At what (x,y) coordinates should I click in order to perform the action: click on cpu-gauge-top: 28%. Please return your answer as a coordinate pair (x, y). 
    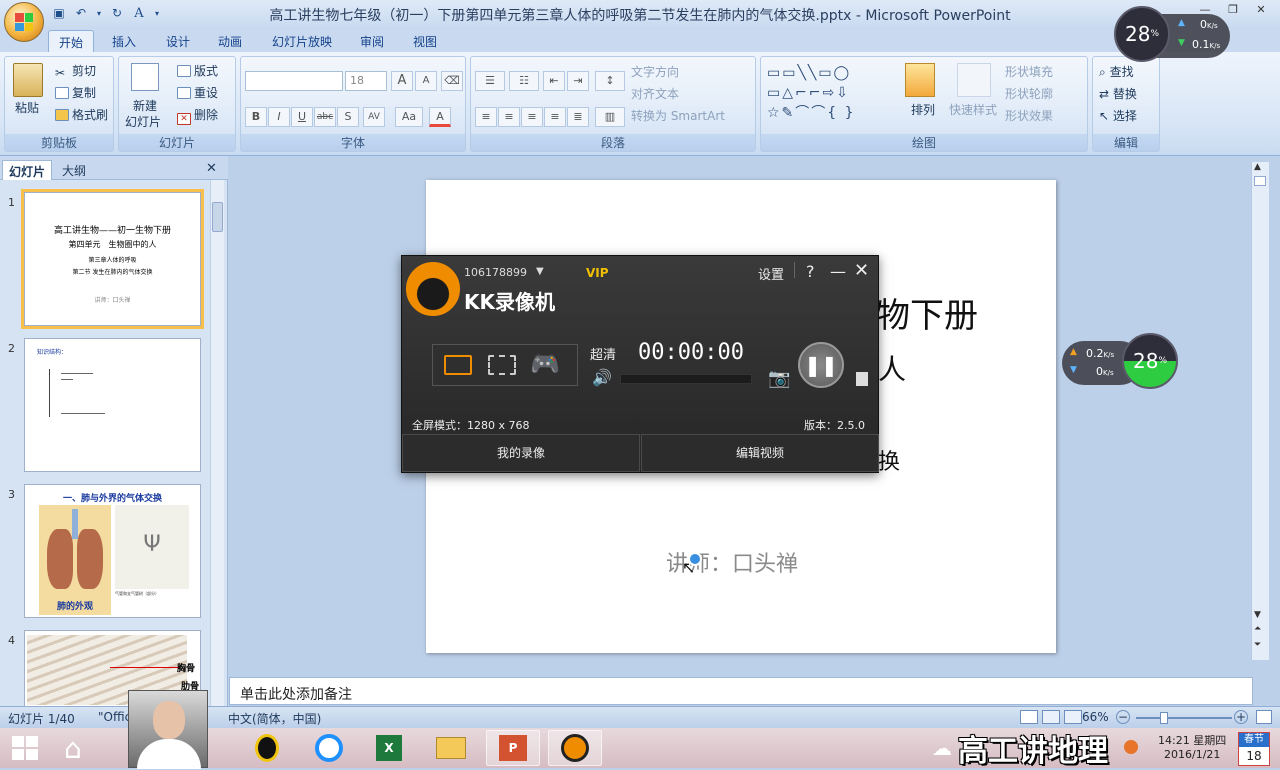
    Looking at the image, I should click on (1142, 34).